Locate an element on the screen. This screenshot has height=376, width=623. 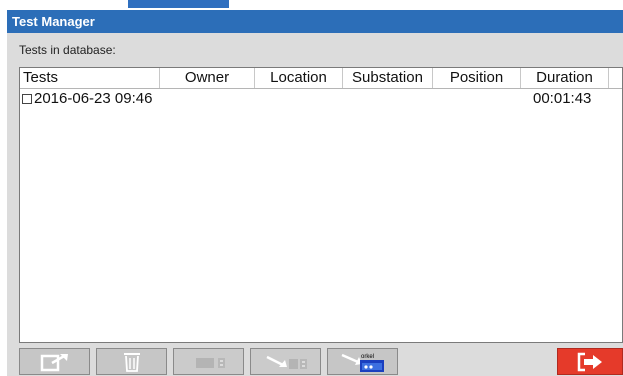
delete-test-button is located at coordinates (131, 361).